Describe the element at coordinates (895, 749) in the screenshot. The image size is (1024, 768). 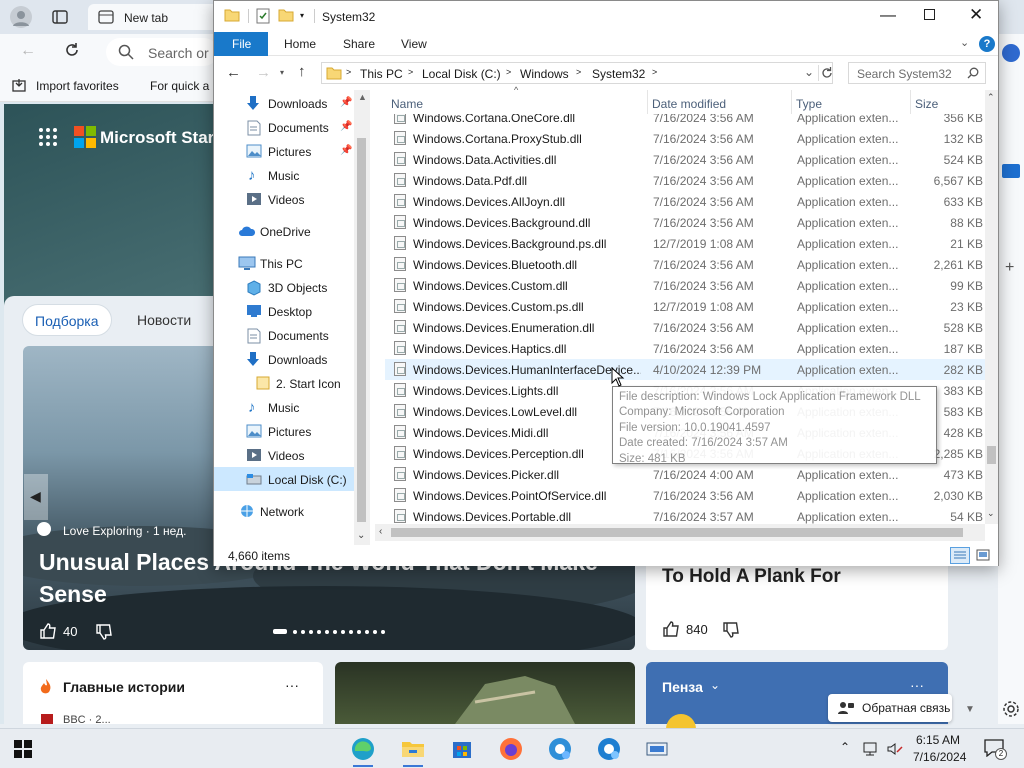
I see `volume-muted-icon` at that location.